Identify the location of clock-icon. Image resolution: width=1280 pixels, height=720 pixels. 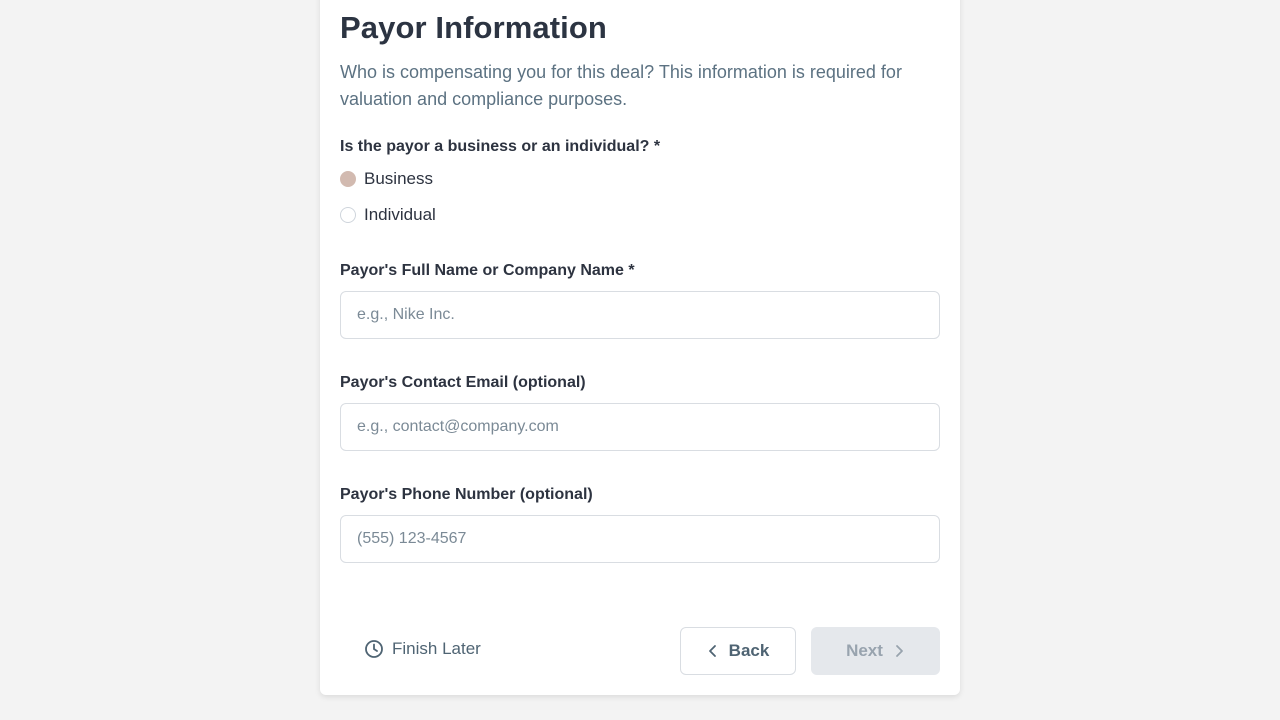
(374, 649).